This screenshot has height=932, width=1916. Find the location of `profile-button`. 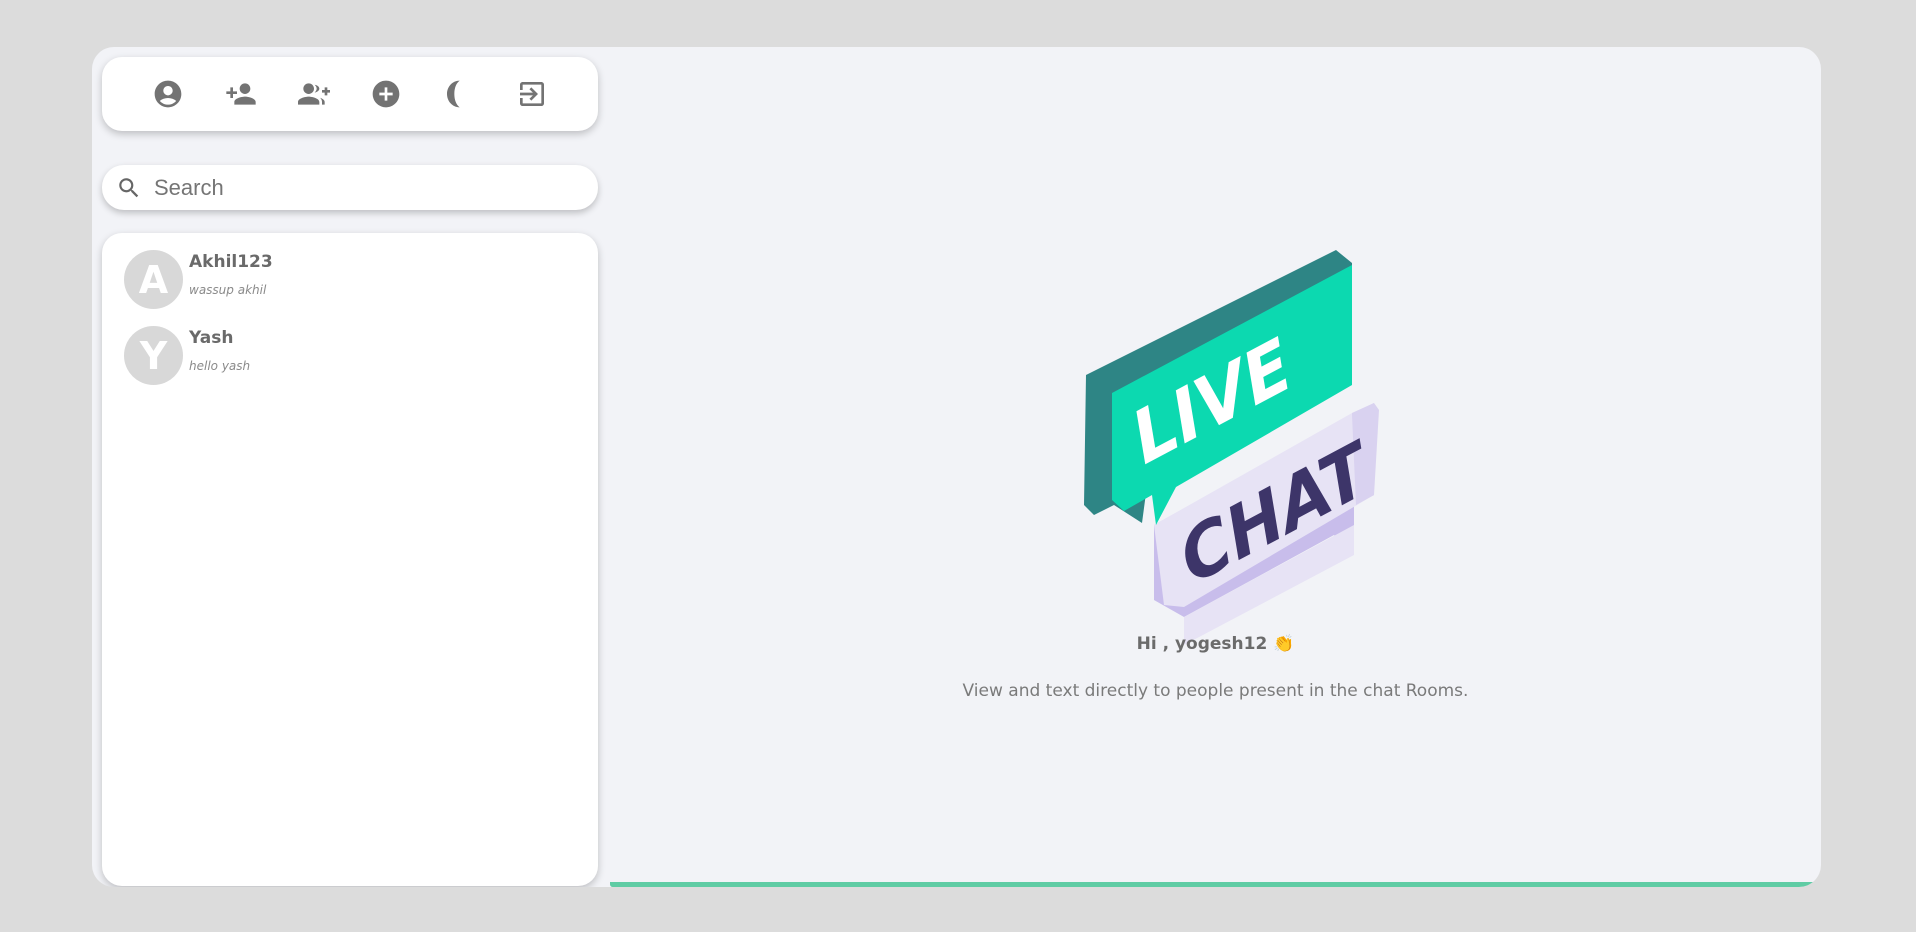

profile-button is located at coordinates (168, 94).